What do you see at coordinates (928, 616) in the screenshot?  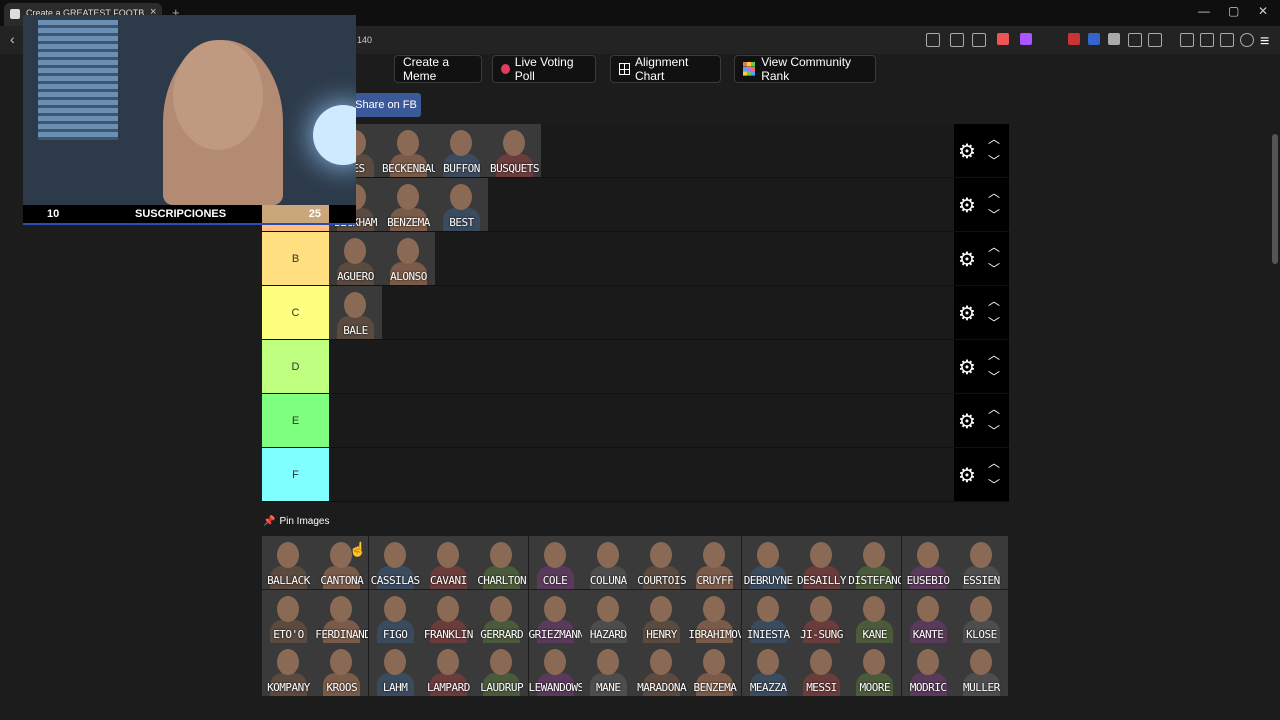 I see `pool-player-card: KANTE` at bounding box center [928, 616].